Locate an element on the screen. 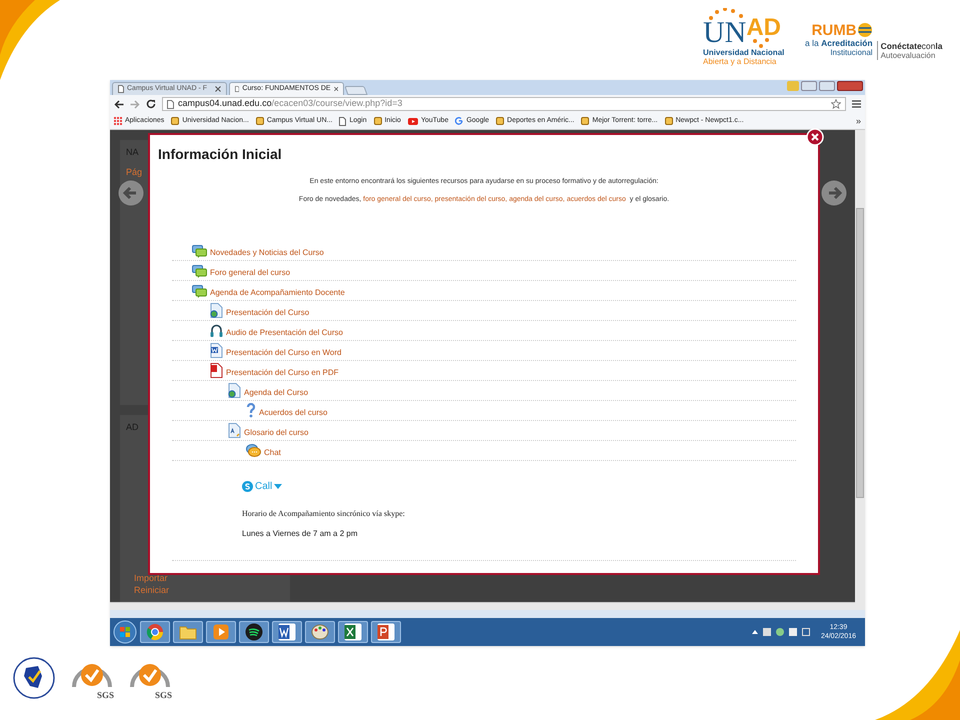  browser-icon is located at coordinates (155, 632).